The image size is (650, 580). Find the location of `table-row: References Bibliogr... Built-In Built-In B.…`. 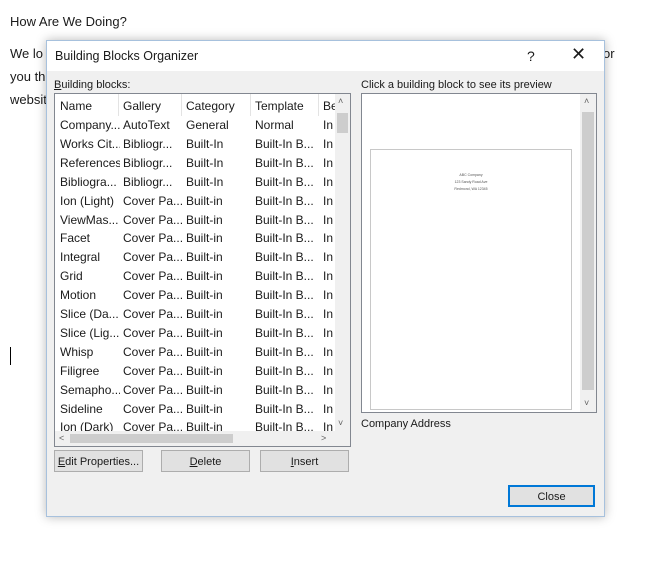

table-row: References Bibliogr... Built-In Built-In B.… is located at coordinates (195, 163).